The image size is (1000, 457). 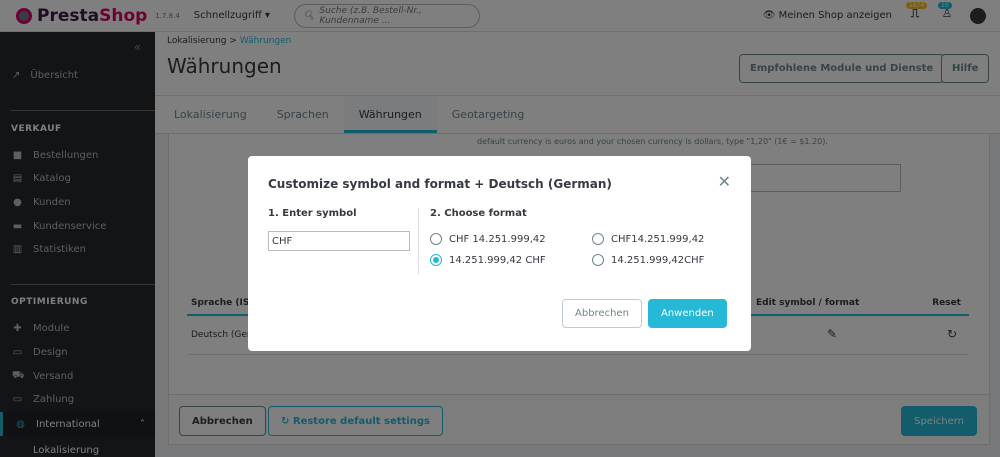 What do you see at coordinates (339, 241) in the screenshot?
I see `symbol-input` at bounding box center [339, 241].